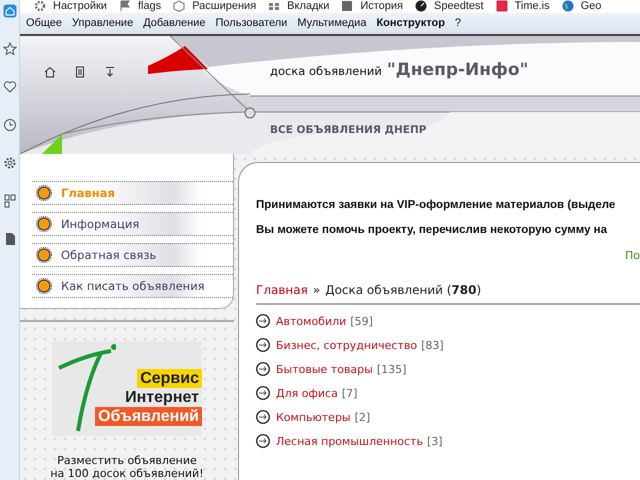  What do you see at coordinates (410, 23) in the screenshot?
I see `menu-item: Конструктор` at bounding box center [410, 23].